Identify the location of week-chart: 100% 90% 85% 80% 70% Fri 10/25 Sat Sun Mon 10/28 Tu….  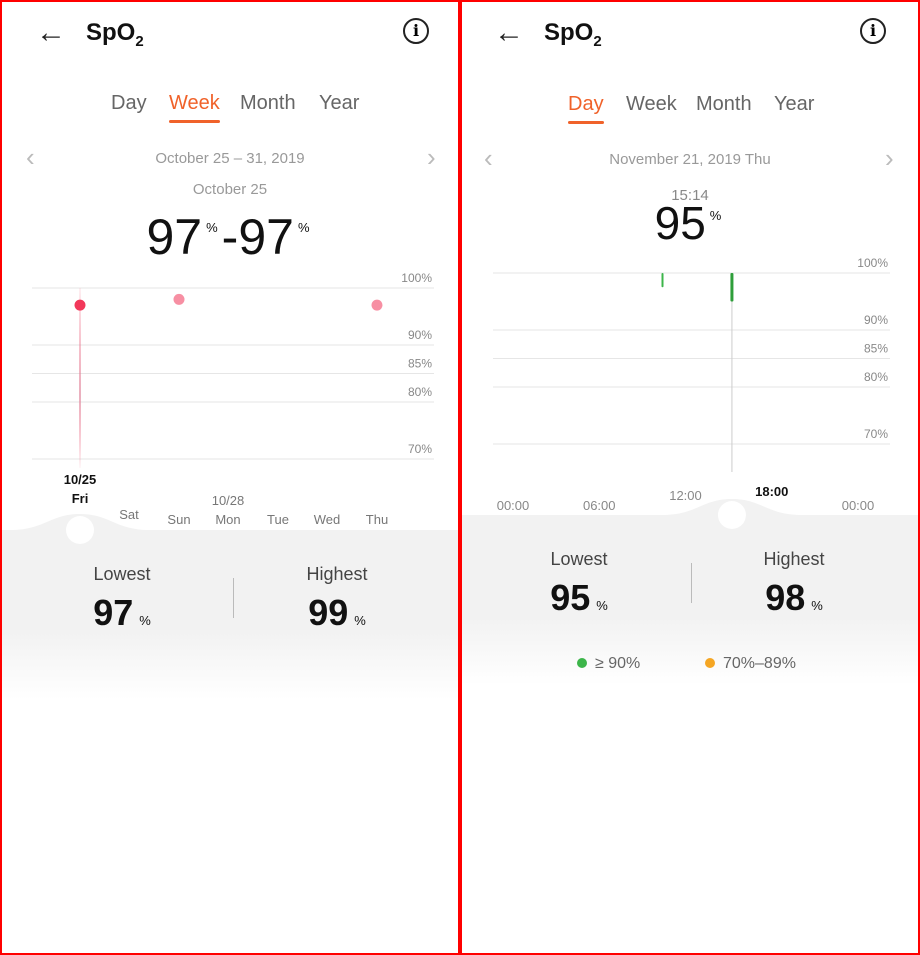
(222, 407).